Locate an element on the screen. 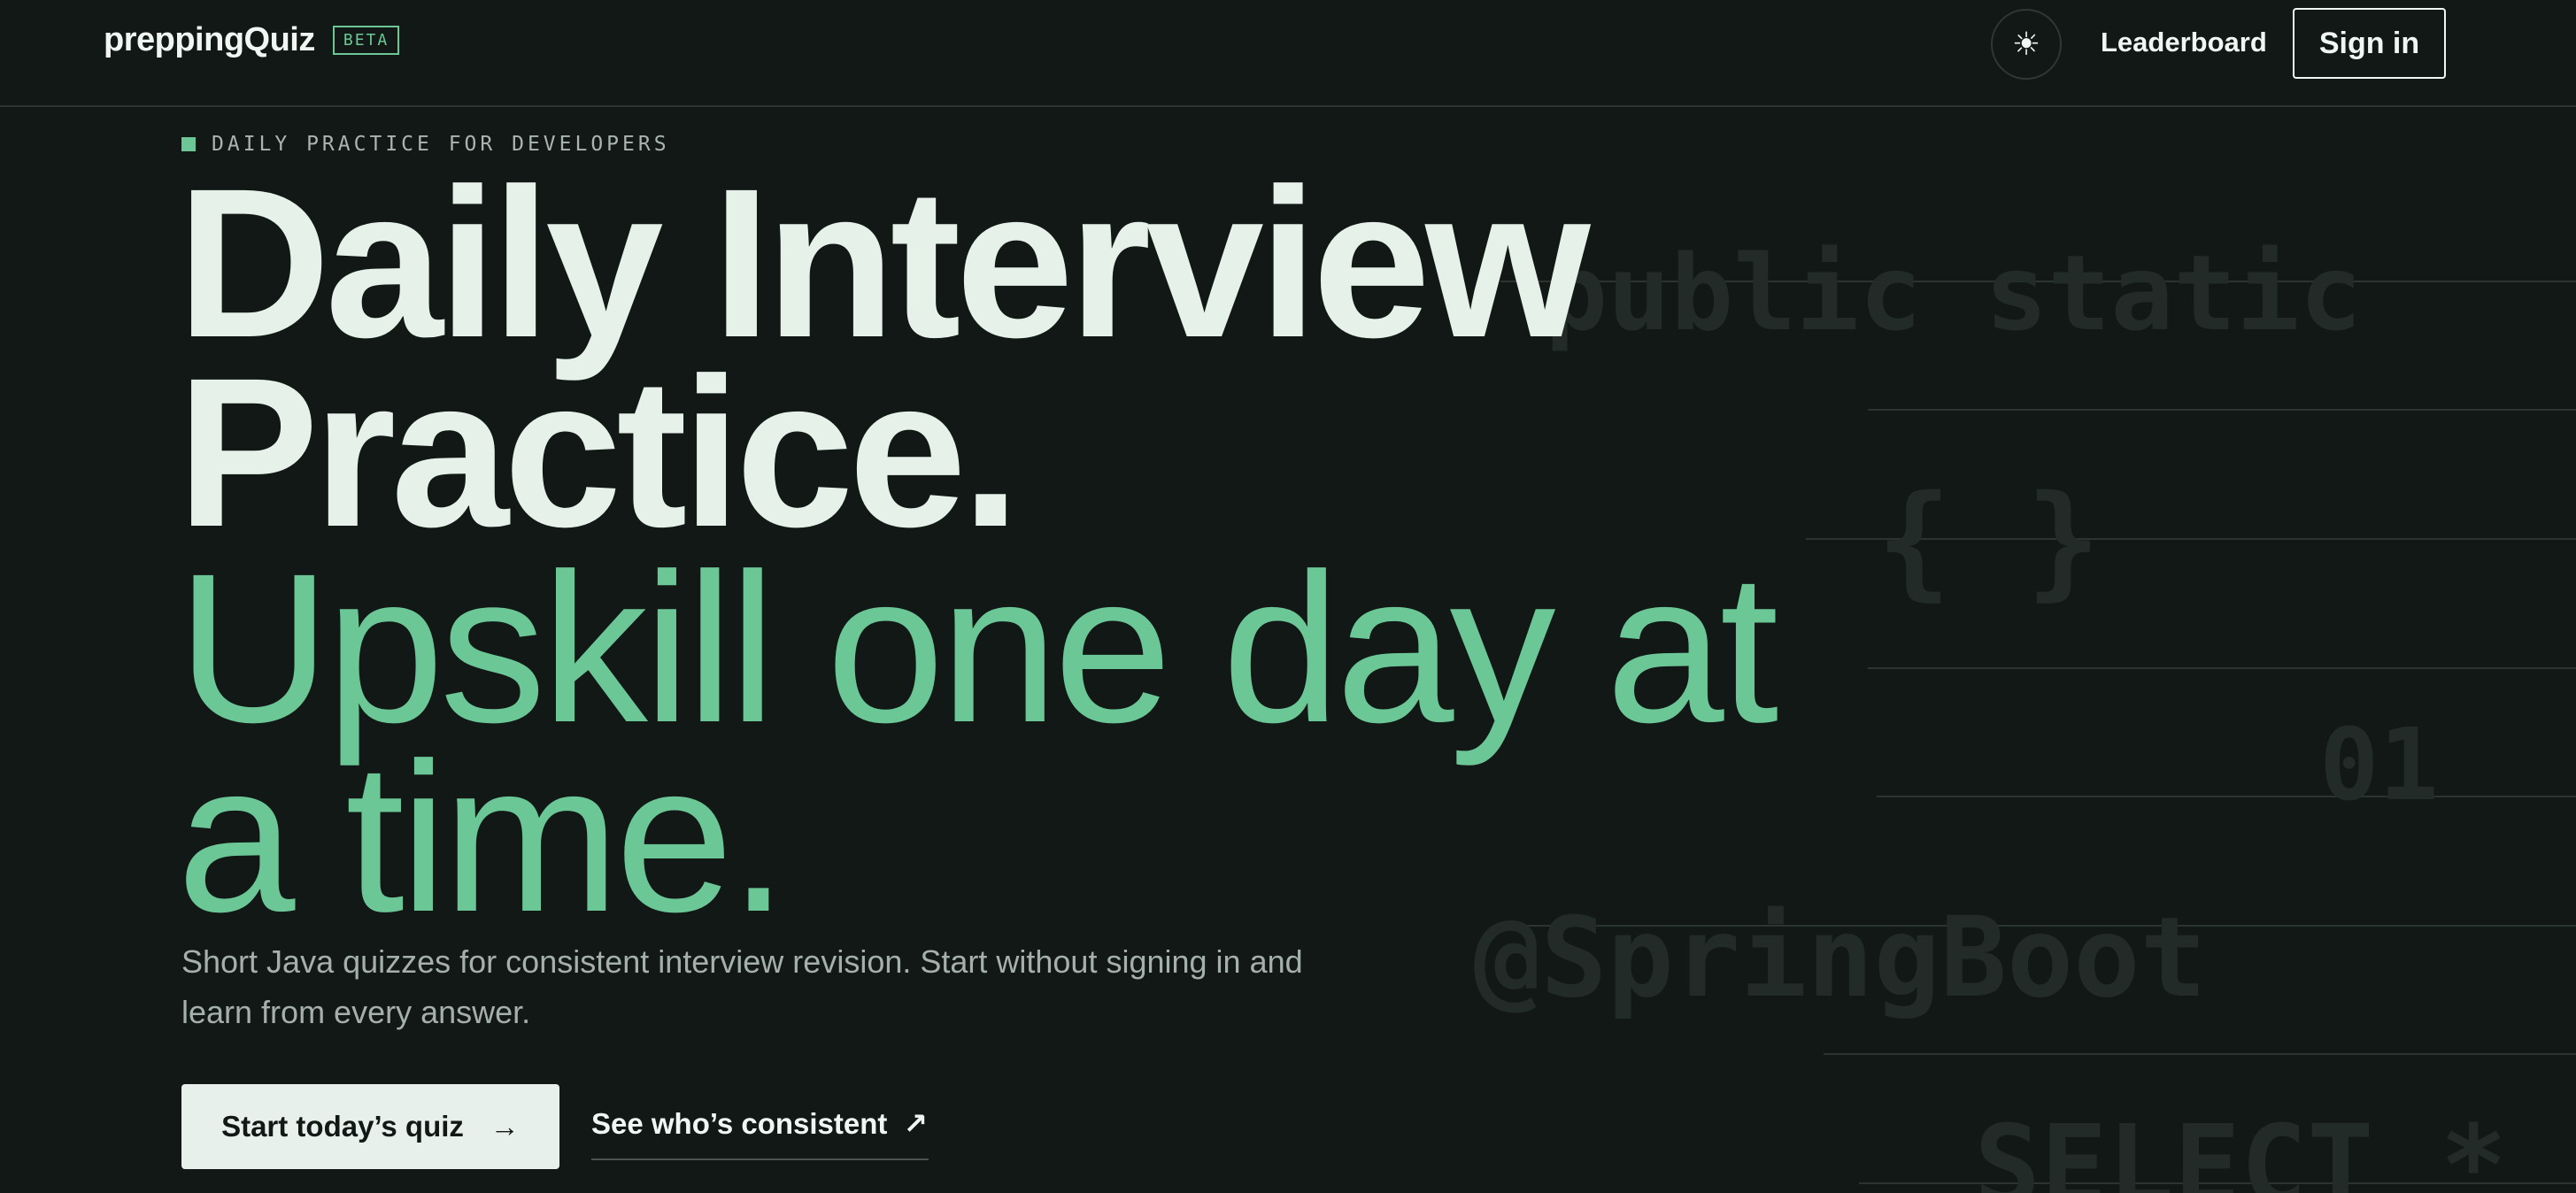 The width and height of the screenshot is (2576, 1193). subheadline-line-1: Upskill one day at is located at coordinates (977, 647).